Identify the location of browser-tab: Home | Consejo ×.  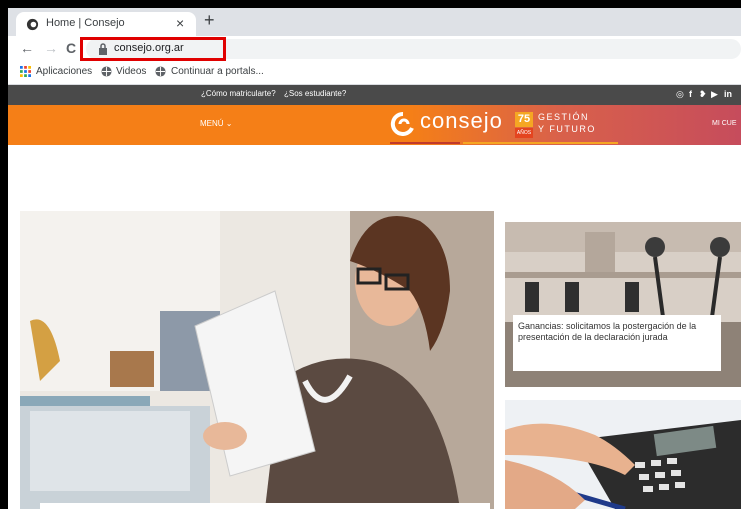
(106, 24).